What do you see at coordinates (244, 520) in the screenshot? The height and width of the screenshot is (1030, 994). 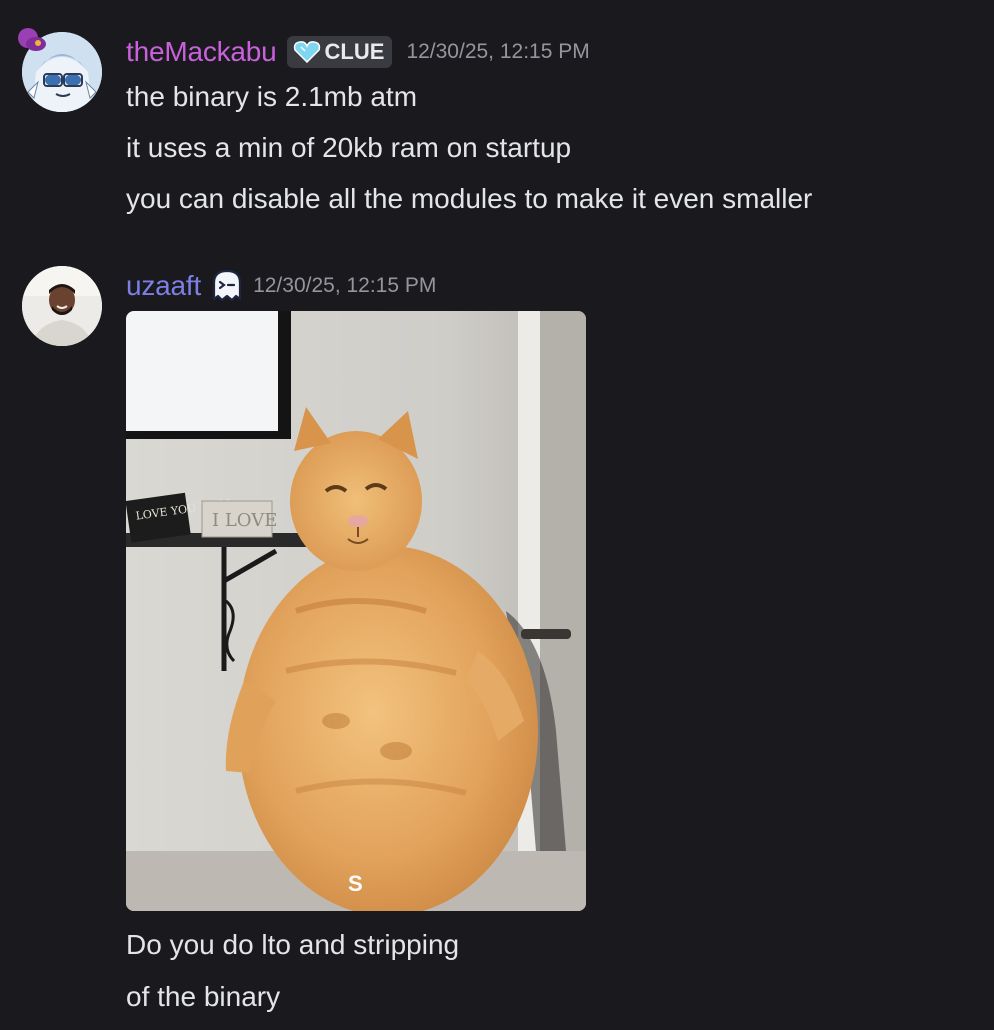 I see `sign-text: I LOVE` at bounding box center [244, 520].